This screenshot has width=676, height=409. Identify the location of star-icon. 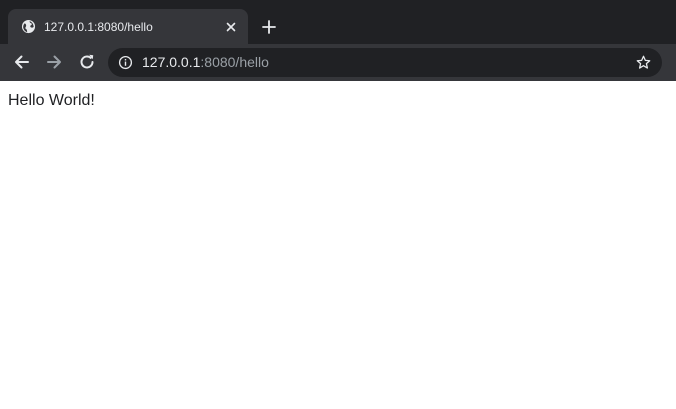
(643, 62).